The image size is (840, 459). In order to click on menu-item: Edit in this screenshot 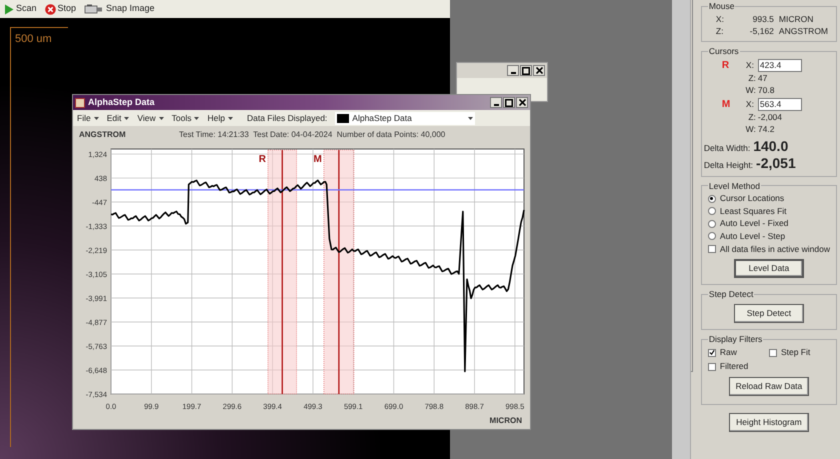, I will do `click(118, 118)`.